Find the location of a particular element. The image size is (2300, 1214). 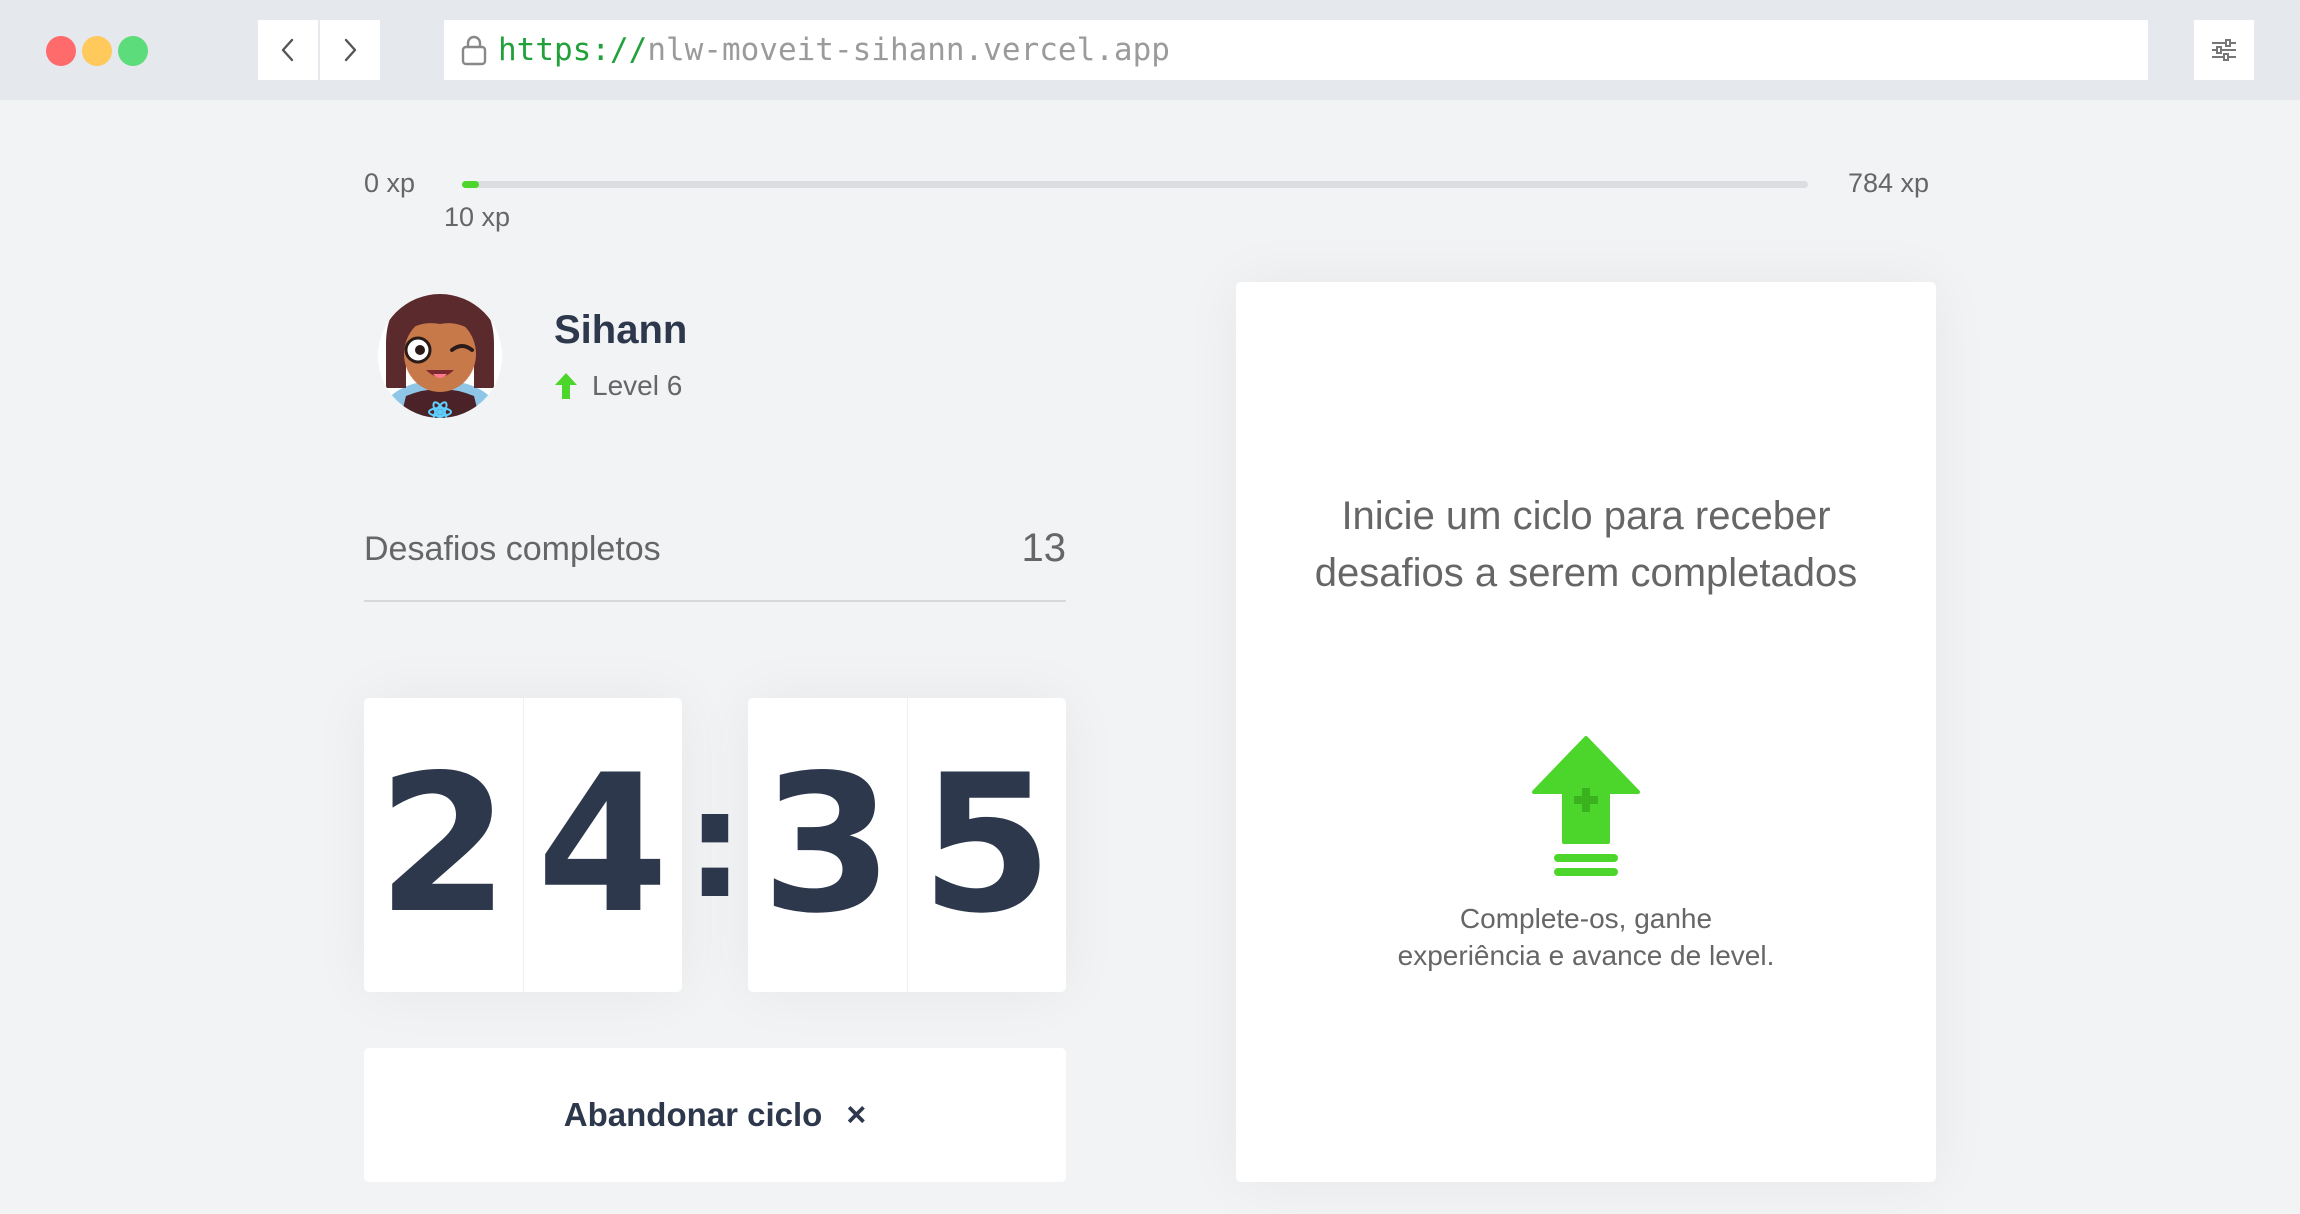

chevron-right-icon is located at coordinates (350, 50).